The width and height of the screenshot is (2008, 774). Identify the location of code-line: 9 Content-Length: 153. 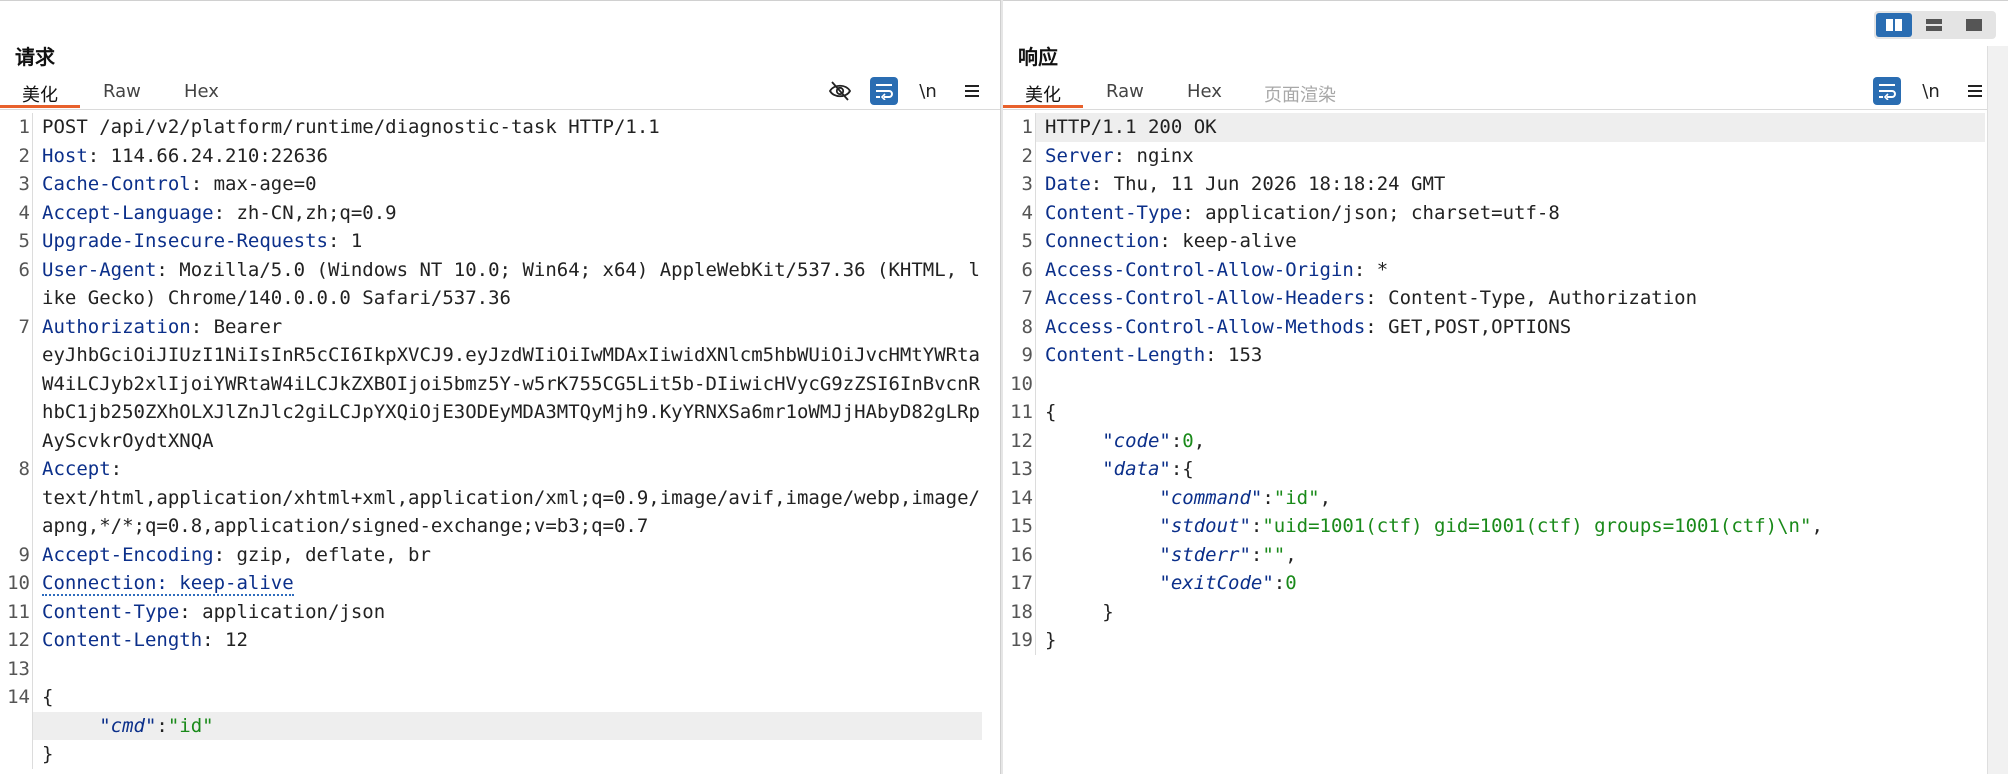
(1505, 355).